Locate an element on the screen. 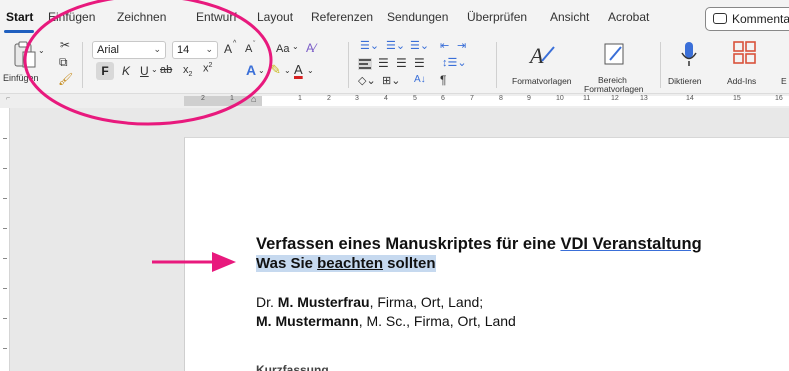  superscript-button: x2 is located at coordinates (207, 68).